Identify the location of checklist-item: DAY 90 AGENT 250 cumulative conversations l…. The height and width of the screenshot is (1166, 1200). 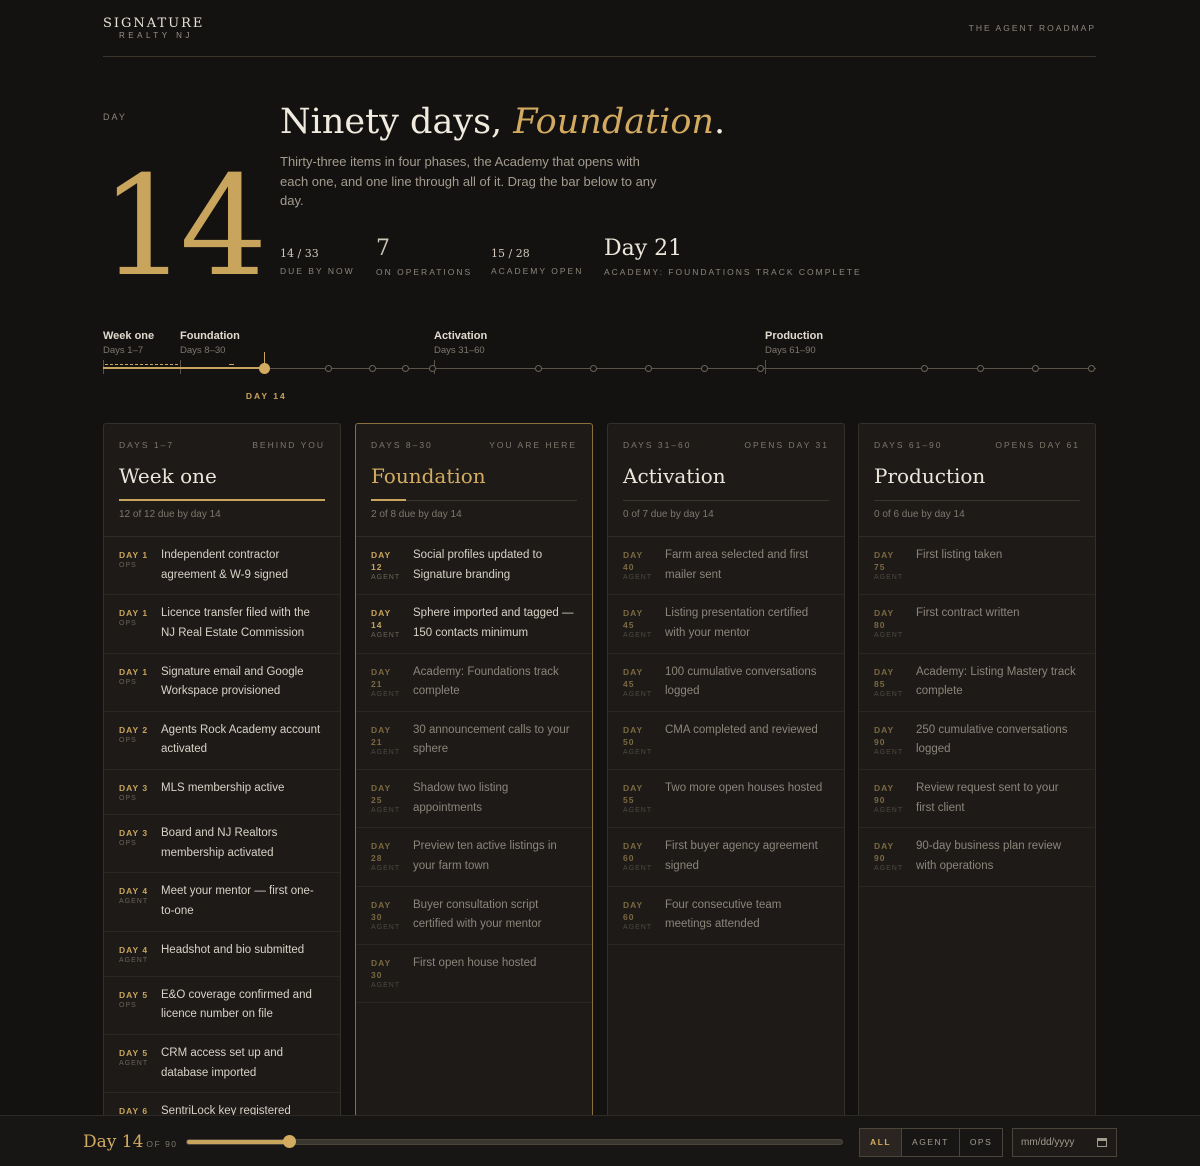
(977, 741).